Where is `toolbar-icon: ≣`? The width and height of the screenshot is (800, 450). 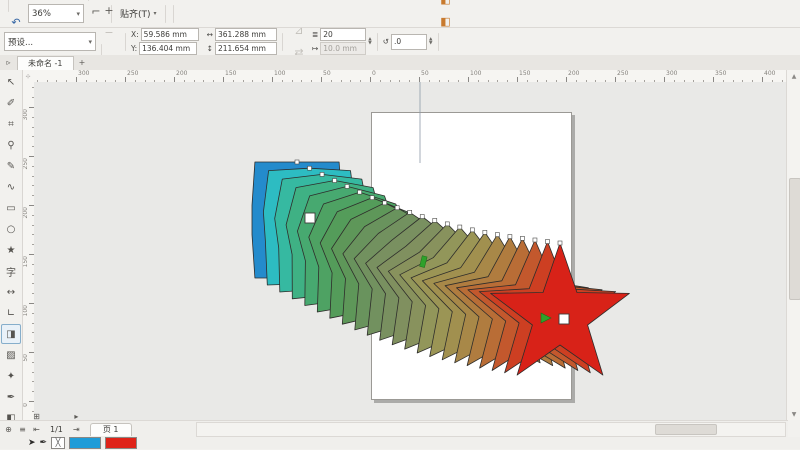 toolbar-icon: ≣ is located at coordinates (181, 2).